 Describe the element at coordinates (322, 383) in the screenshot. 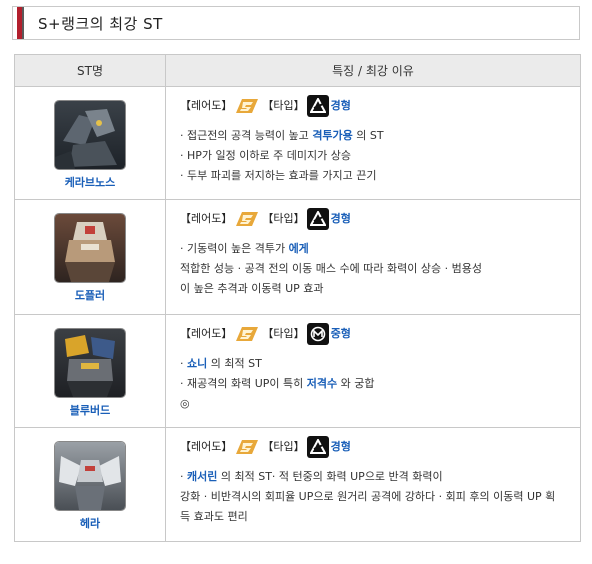

I see `highlight-link: 저격수` at that location.